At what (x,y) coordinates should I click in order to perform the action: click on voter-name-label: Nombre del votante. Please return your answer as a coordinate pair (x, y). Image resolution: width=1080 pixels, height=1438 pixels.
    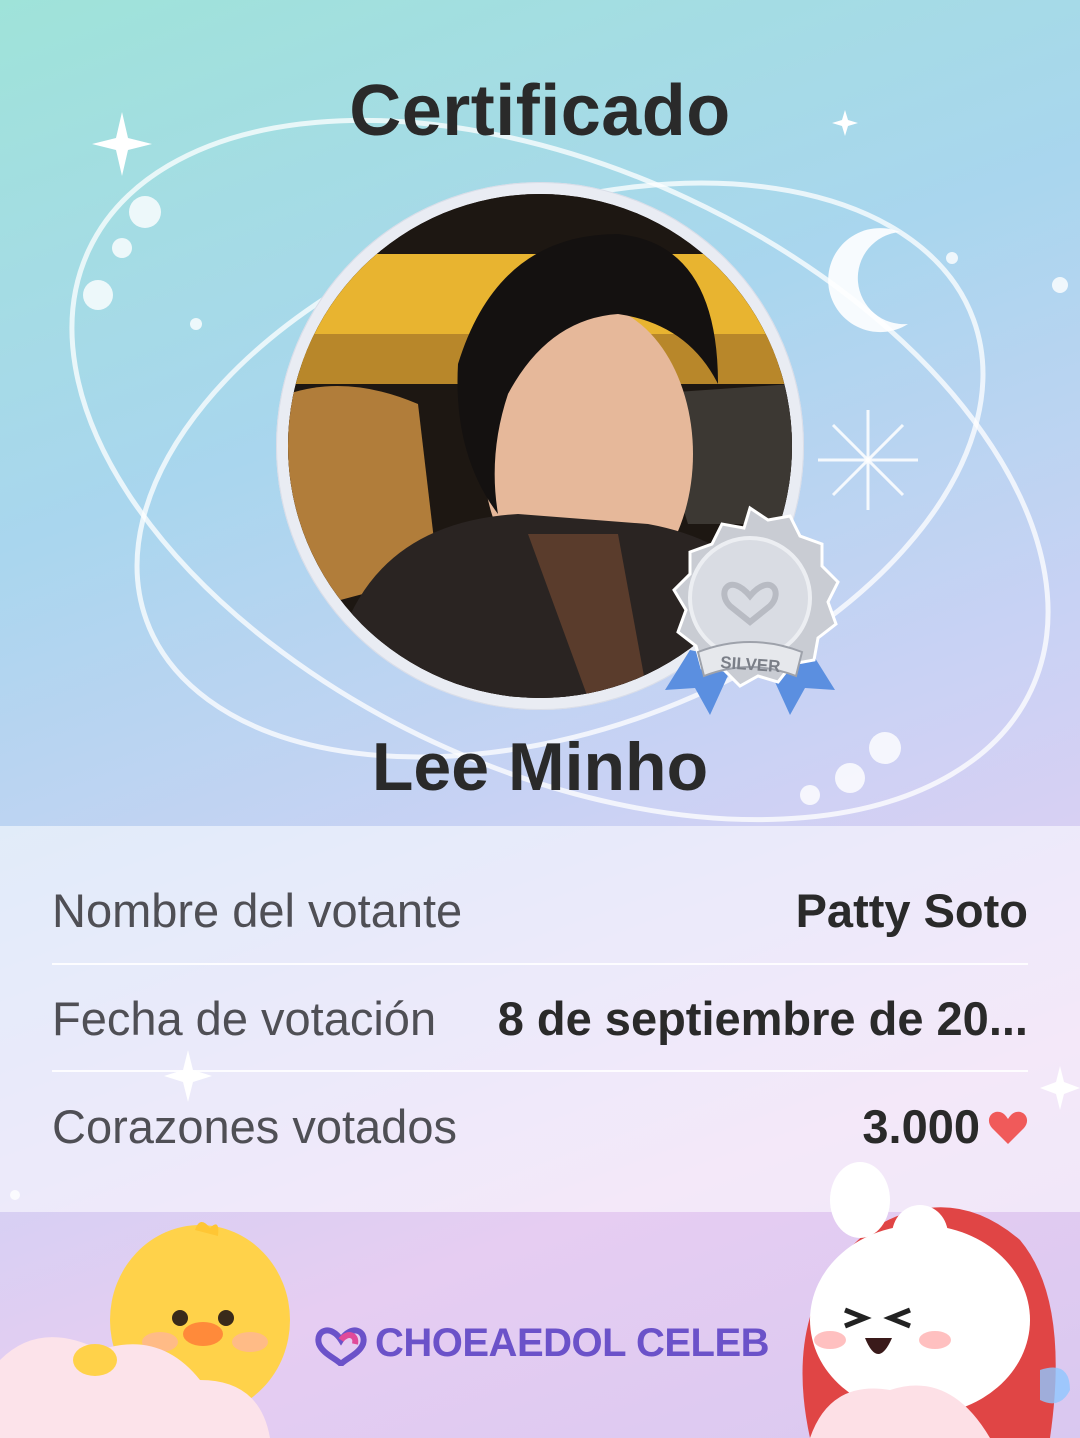
    Looking at the image, I should click on (257, 910).